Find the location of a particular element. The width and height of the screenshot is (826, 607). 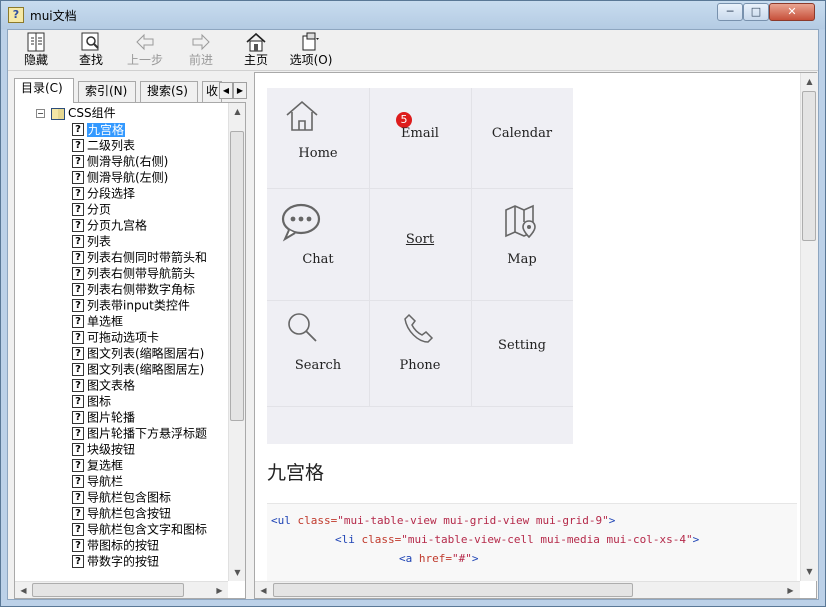

grid-label-calendar: Calendar is located at coordinates (522, 133).